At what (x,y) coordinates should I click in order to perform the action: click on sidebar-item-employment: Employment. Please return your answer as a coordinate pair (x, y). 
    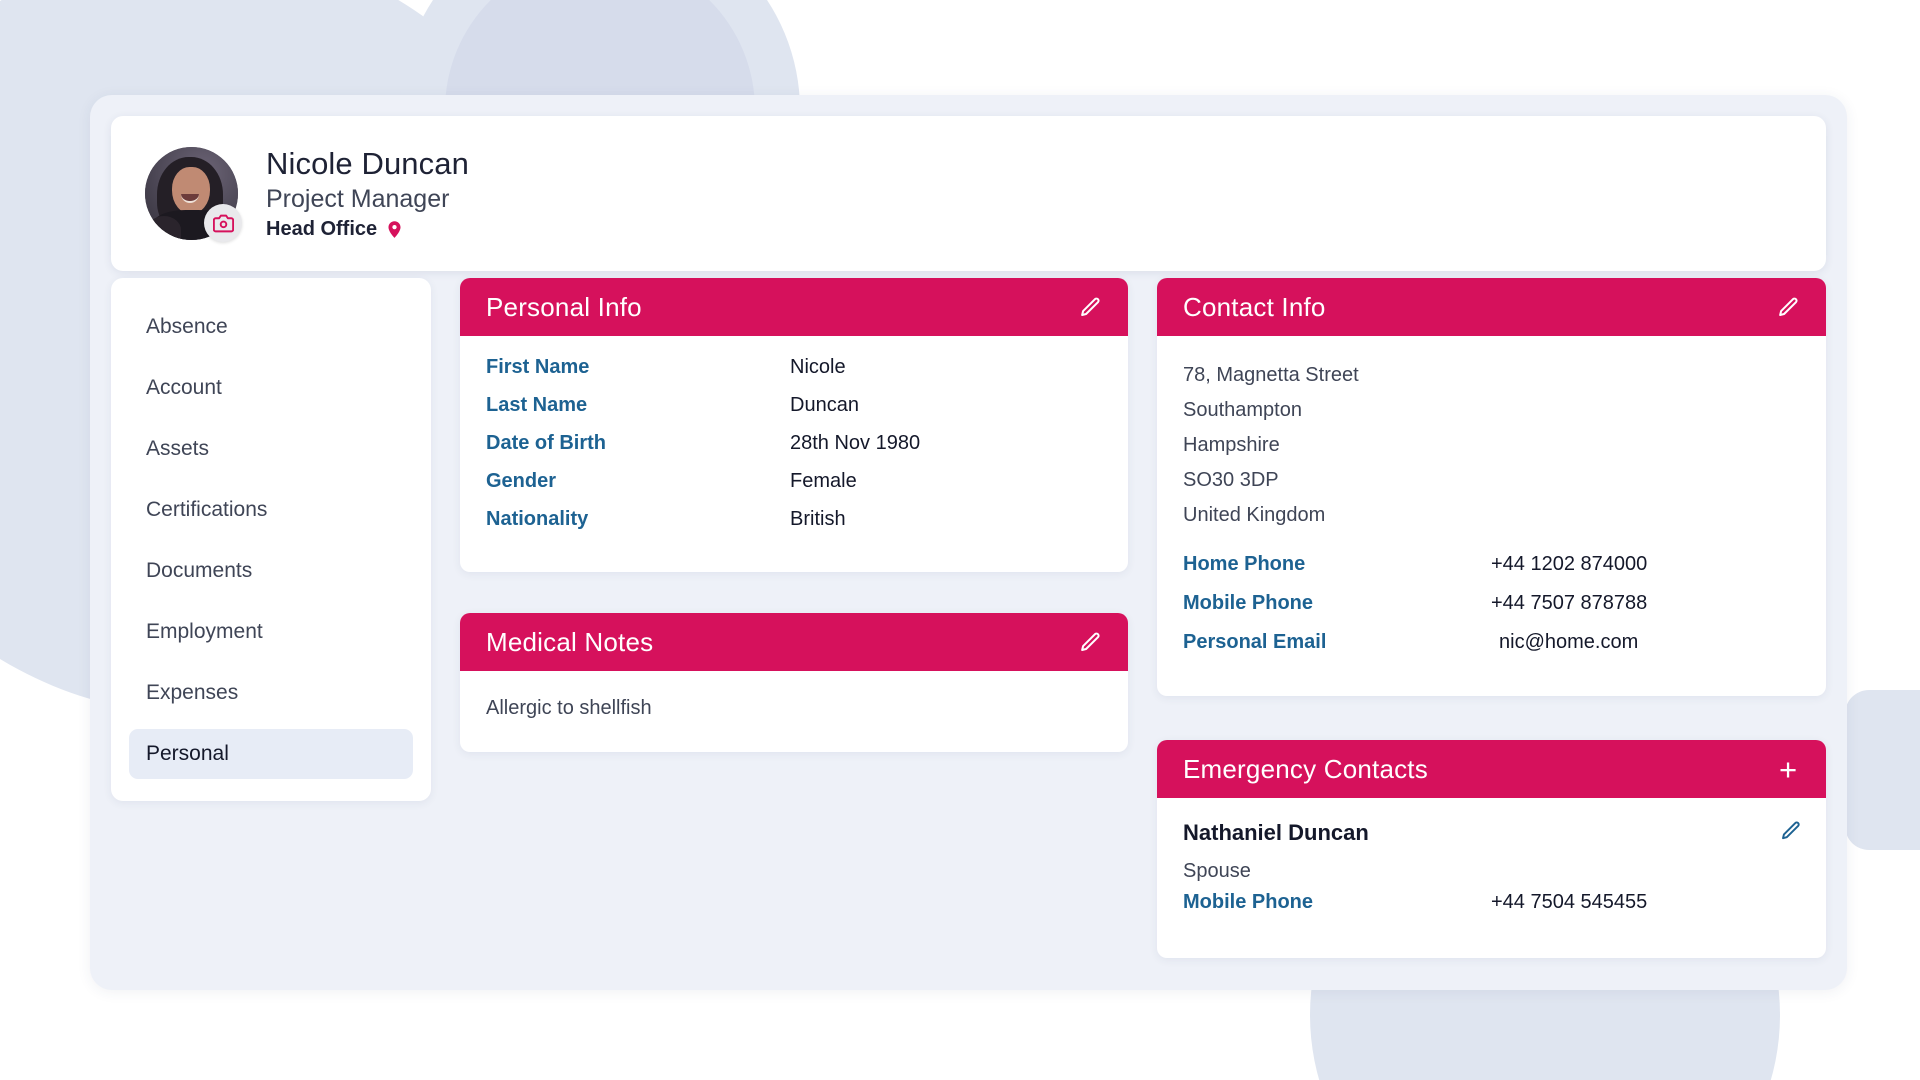
    Looking at the image, I should click on (271, 632).